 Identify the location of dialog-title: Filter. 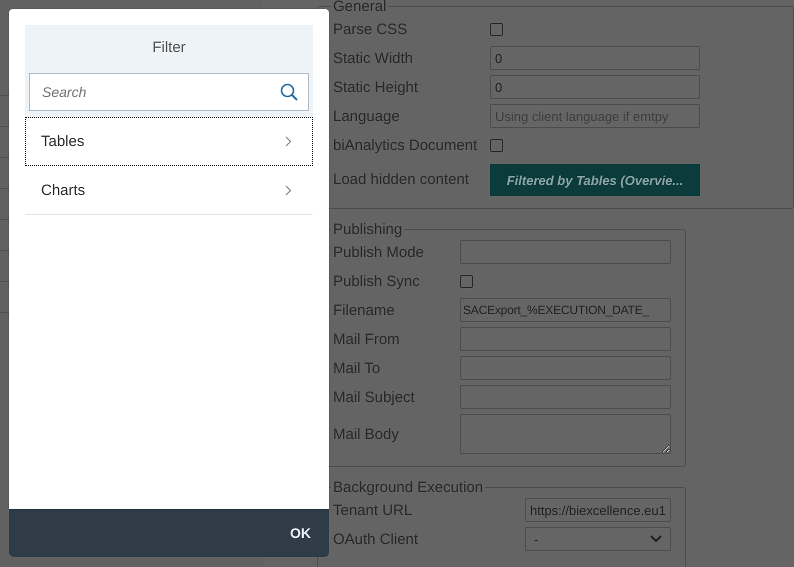
(169, 48).